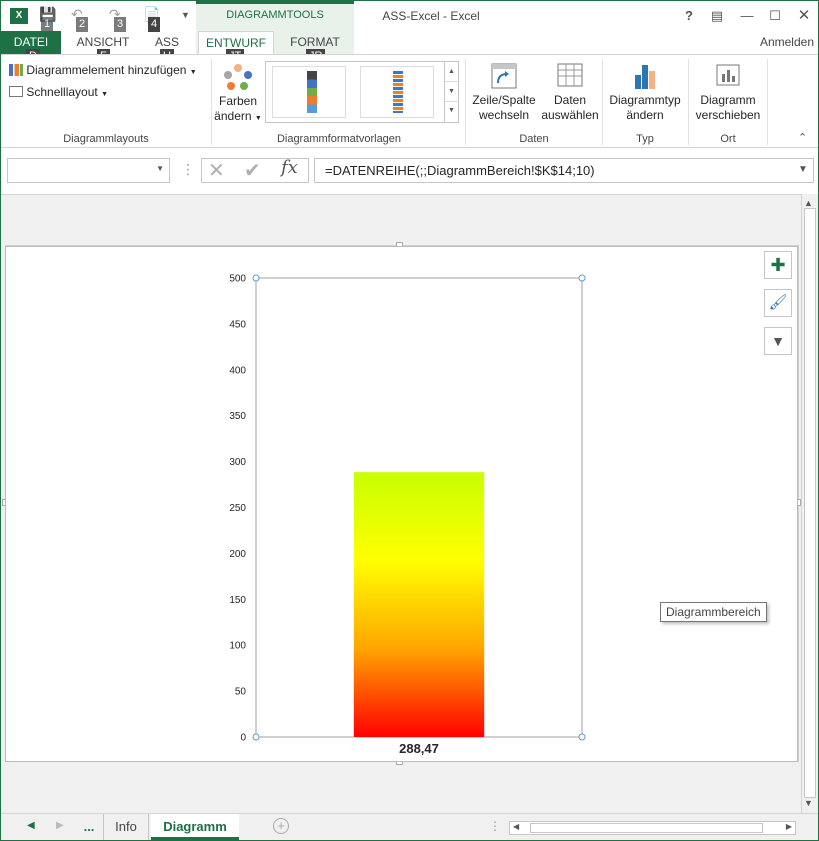 This screenshot has height=841, width=819. I want to click on horizontal-scroll-thumb, so click(646, 828).